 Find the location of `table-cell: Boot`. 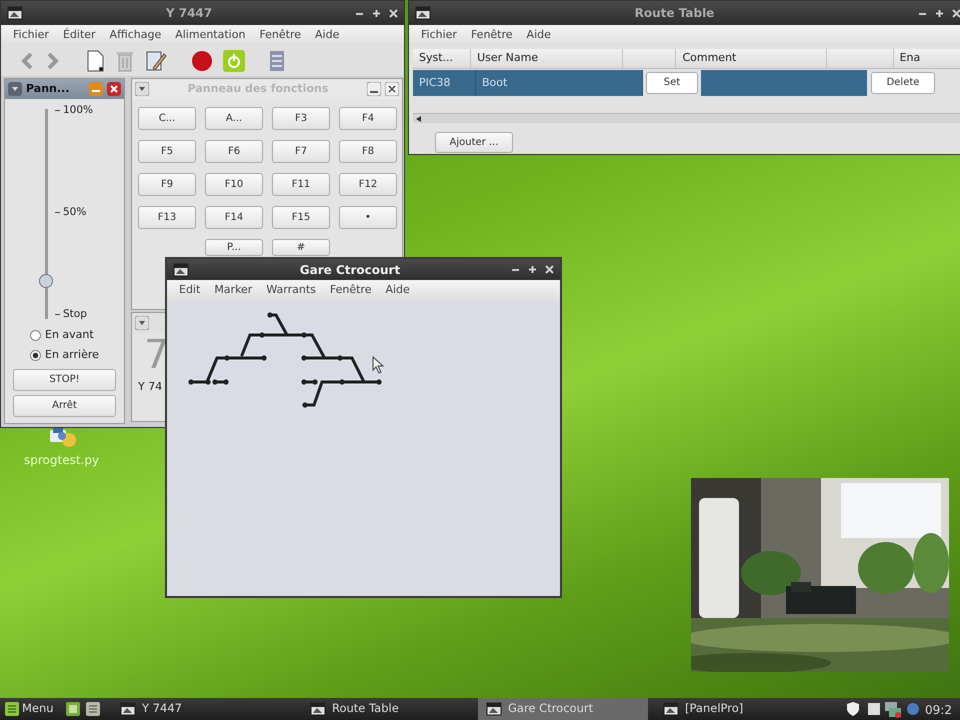

table-cell: Boot is located at coordinates (559, 83).